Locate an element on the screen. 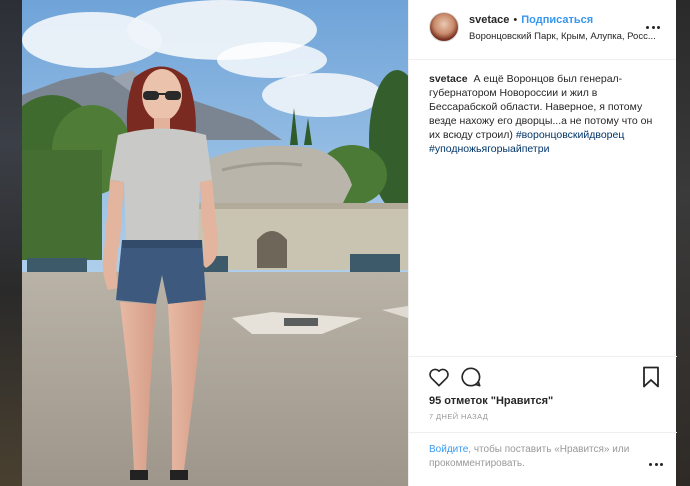  username-link: svetace is located at coordinates (489, 20).